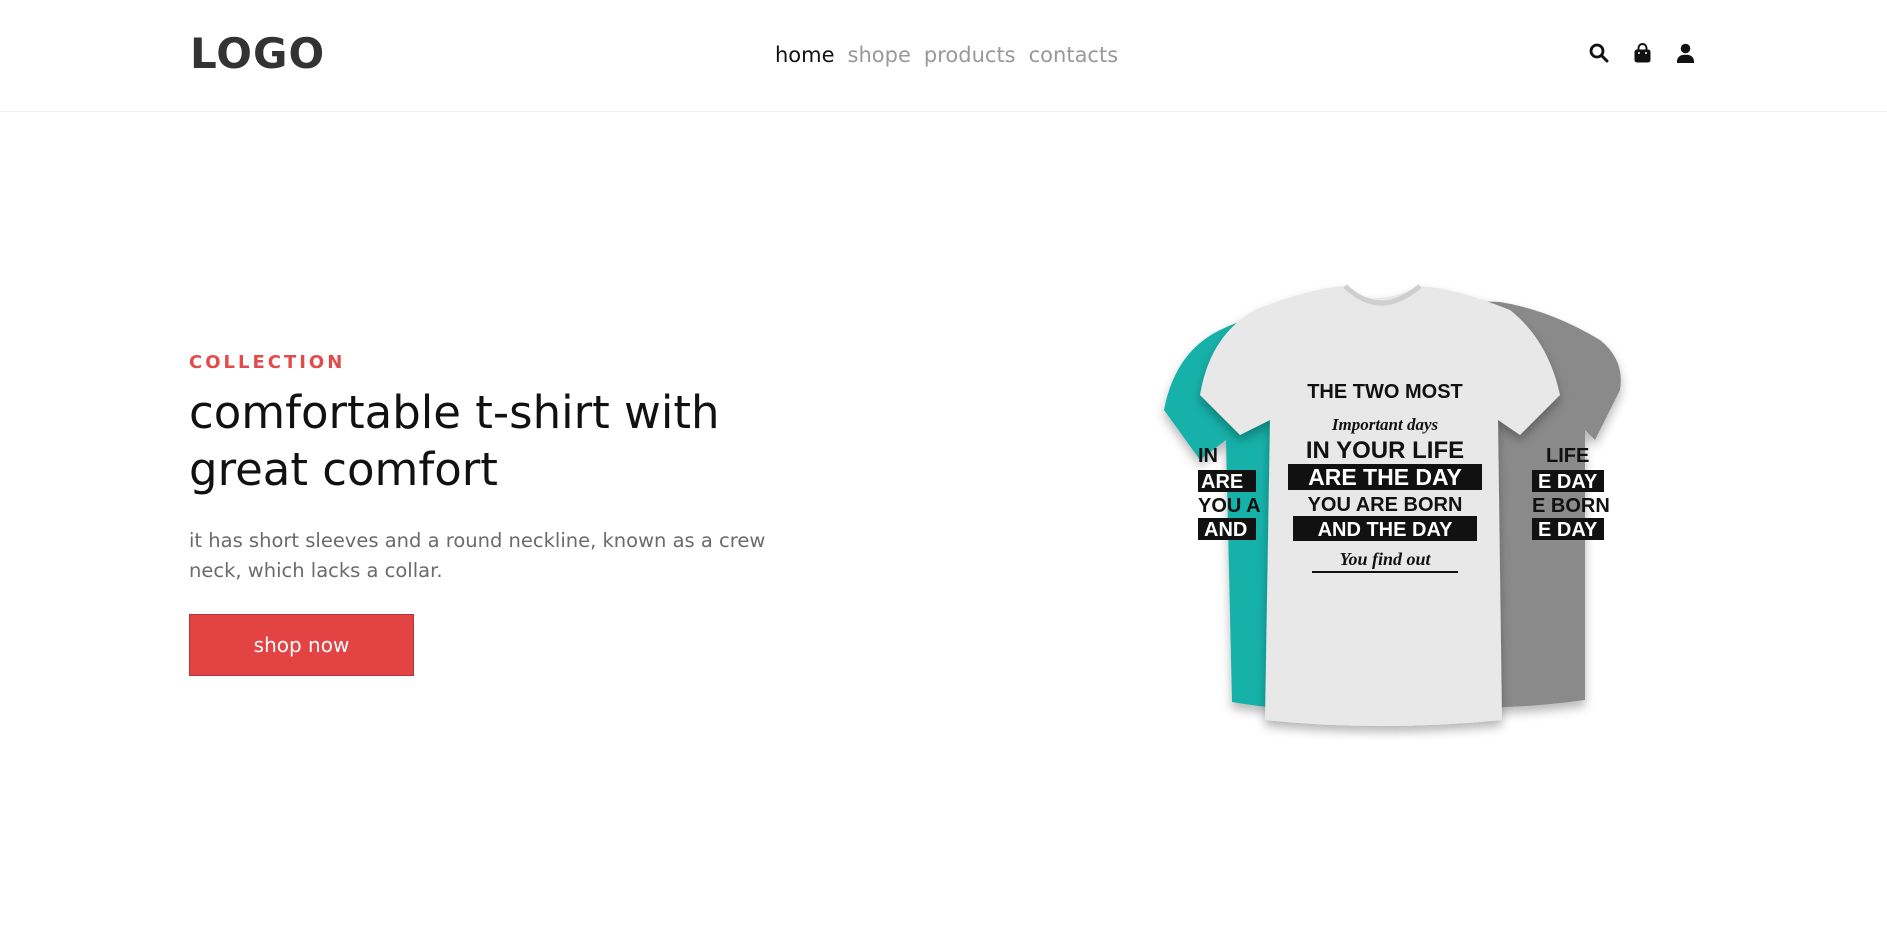  I want to click on nav-shope: shope, so click(879, 55).